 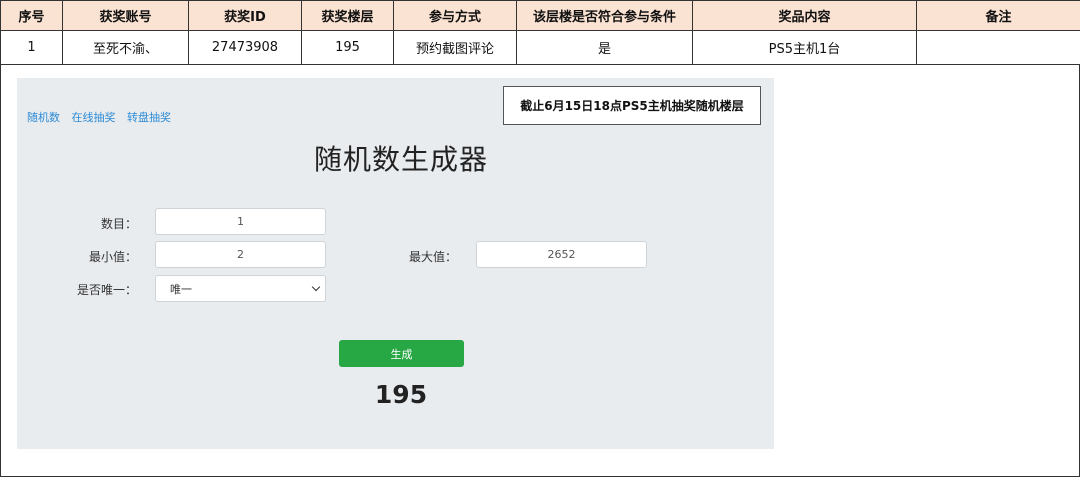 I want to click on generate-button: 生成, so click(x=401, y=353).